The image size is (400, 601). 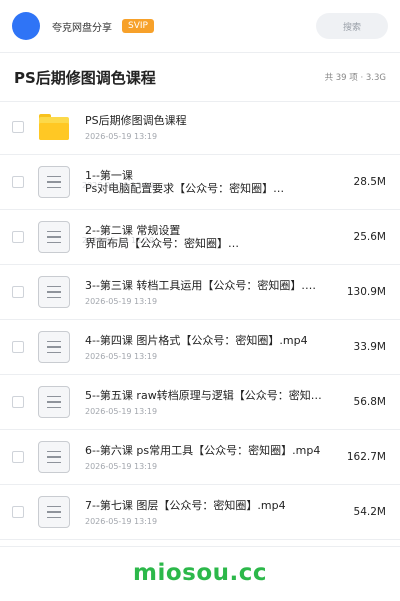 What do you see at coordinates (200, 127) in the screenshot?
I see `file-row-folder: PS后期修图调色课程 2026-05-19 13:19` at bounding box center [200, 127].